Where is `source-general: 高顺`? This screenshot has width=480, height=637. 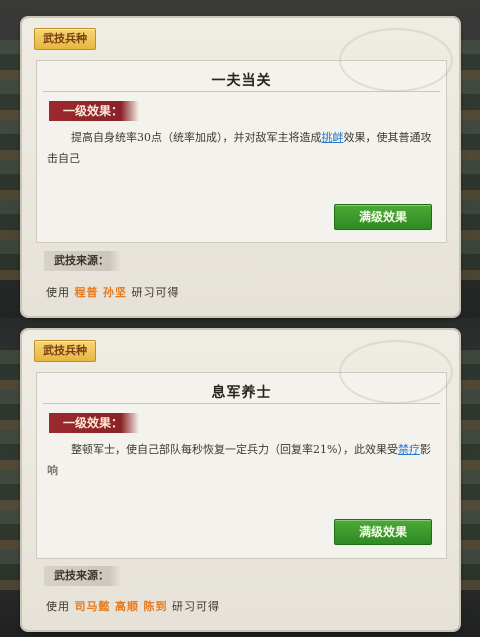 source-general: 高顺 is located at coordinates (127, 606).